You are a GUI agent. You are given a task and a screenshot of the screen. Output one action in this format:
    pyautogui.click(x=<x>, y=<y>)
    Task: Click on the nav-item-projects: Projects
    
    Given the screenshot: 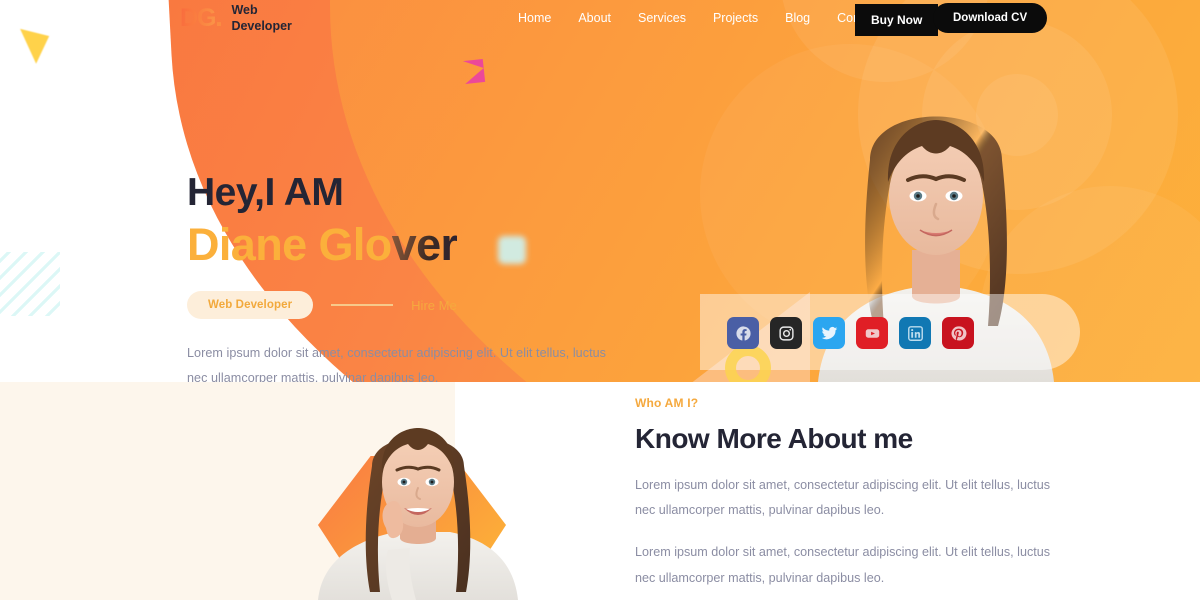 What is the action you would take?
    pyautogui.click(x=735, y=18)
    